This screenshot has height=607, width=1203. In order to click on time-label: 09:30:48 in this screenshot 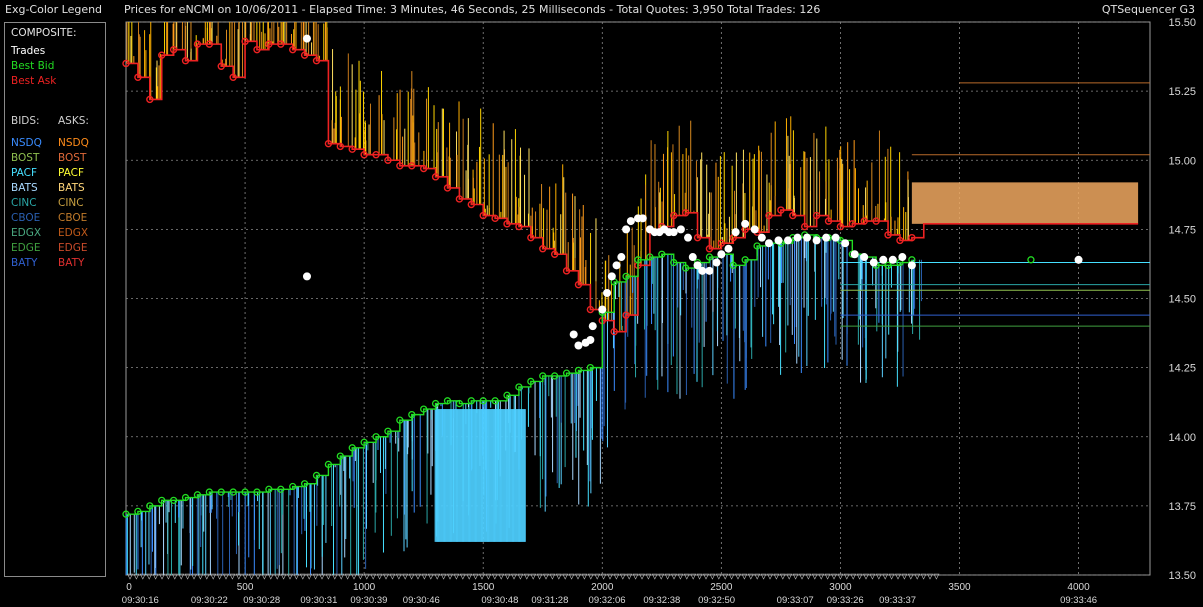, I will do `click(499, 600)`.